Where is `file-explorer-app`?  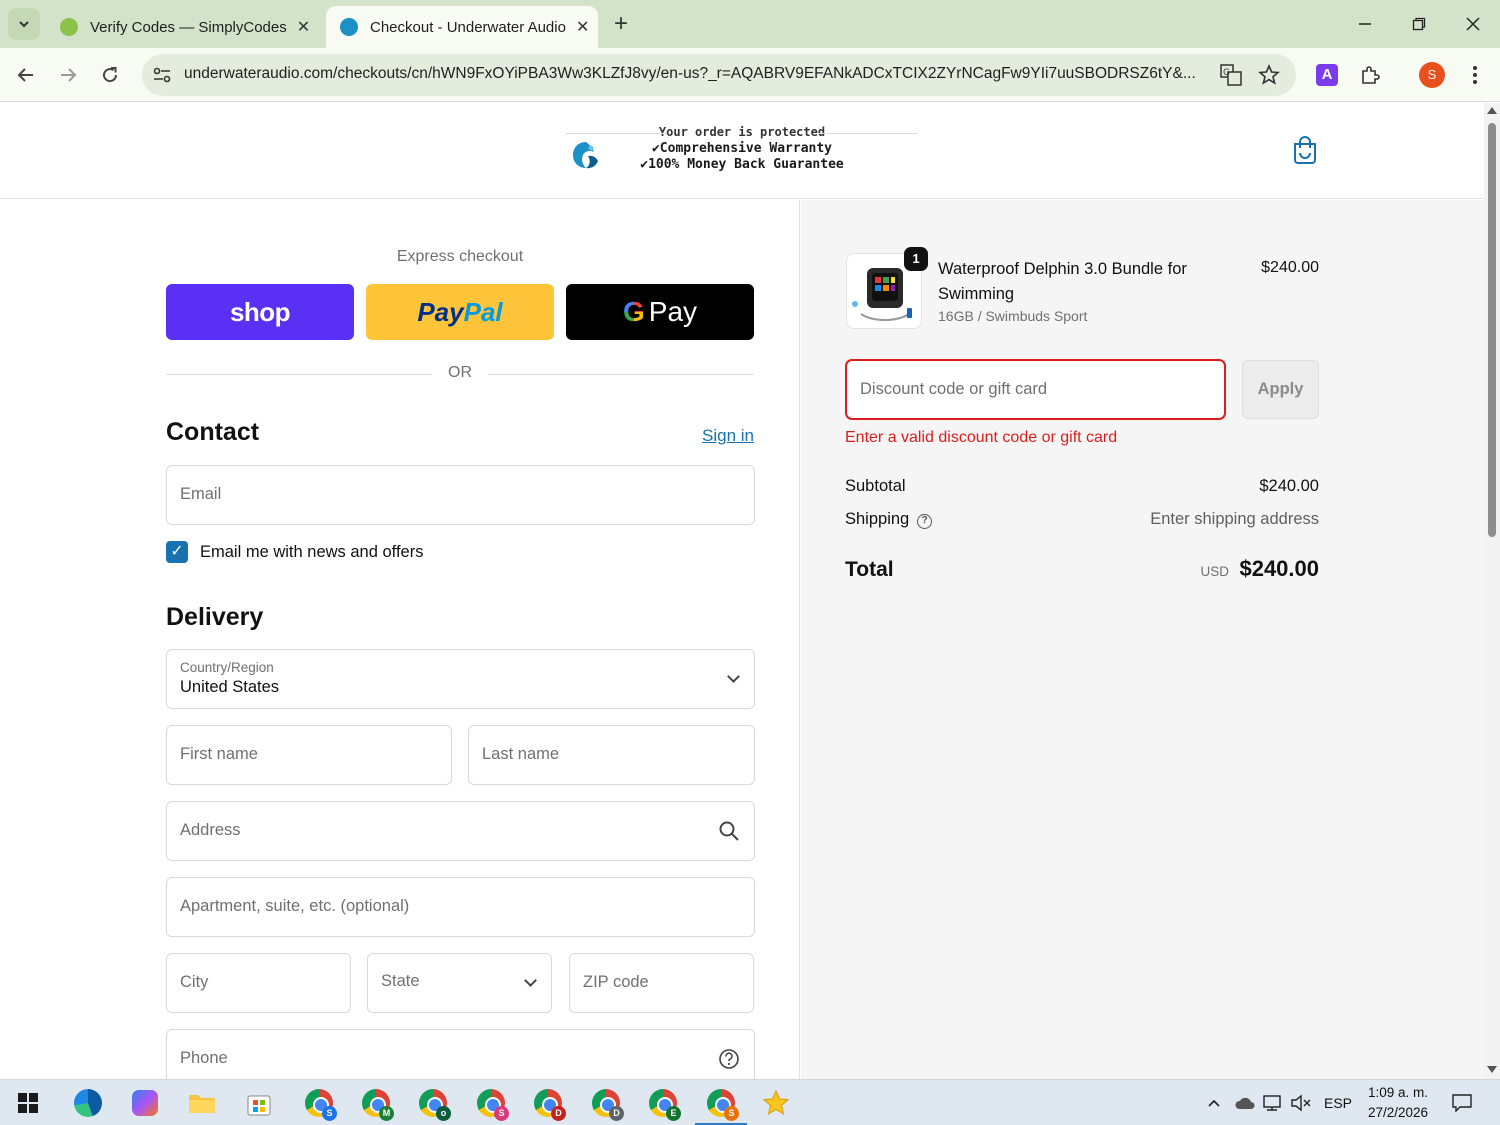 file-explorer-app is located at coordinates (202, 1103).